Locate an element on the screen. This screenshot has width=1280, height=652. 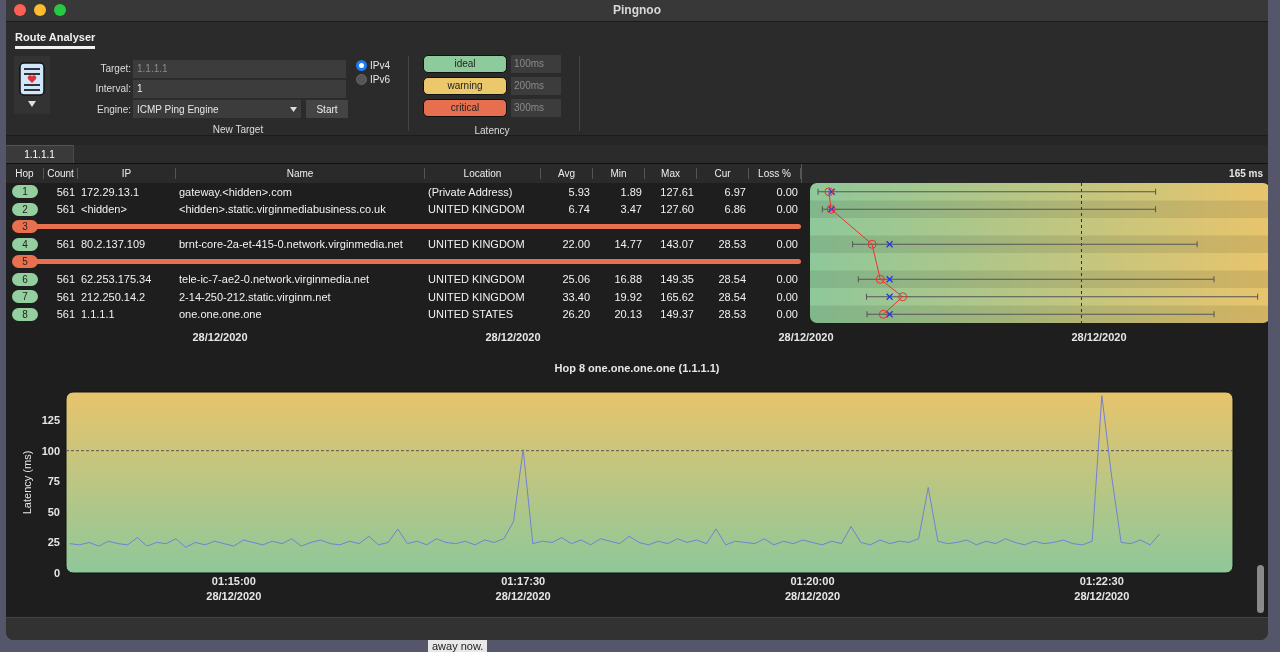
table-cell-text: 1.89 is located at coordinates (631, 191).